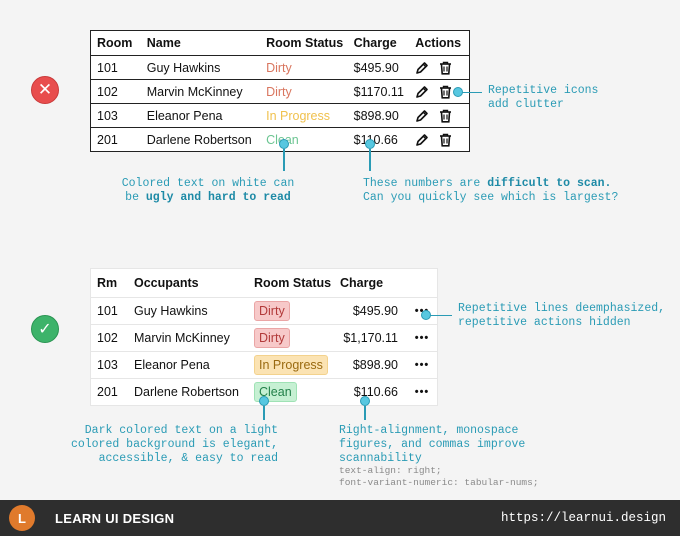  What do you see at coordinates (472, 92) in the screenshot?
I see `annotation-line-icons` at bounding box center [472, 92].